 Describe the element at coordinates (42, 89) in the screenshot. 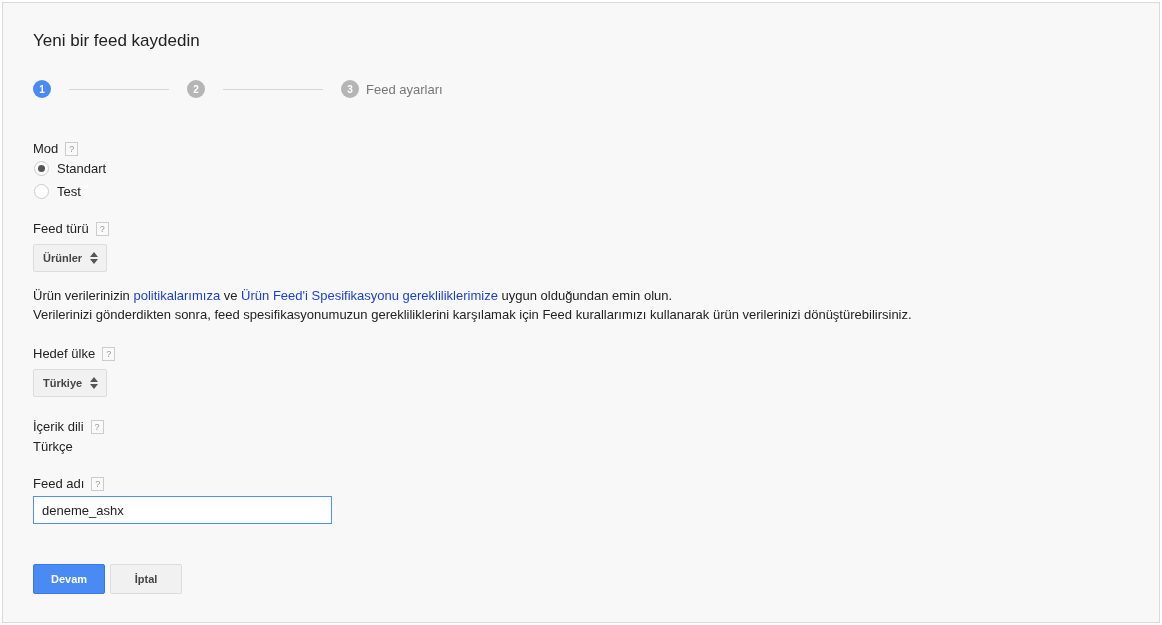

I see `step-number: 1` at that location.